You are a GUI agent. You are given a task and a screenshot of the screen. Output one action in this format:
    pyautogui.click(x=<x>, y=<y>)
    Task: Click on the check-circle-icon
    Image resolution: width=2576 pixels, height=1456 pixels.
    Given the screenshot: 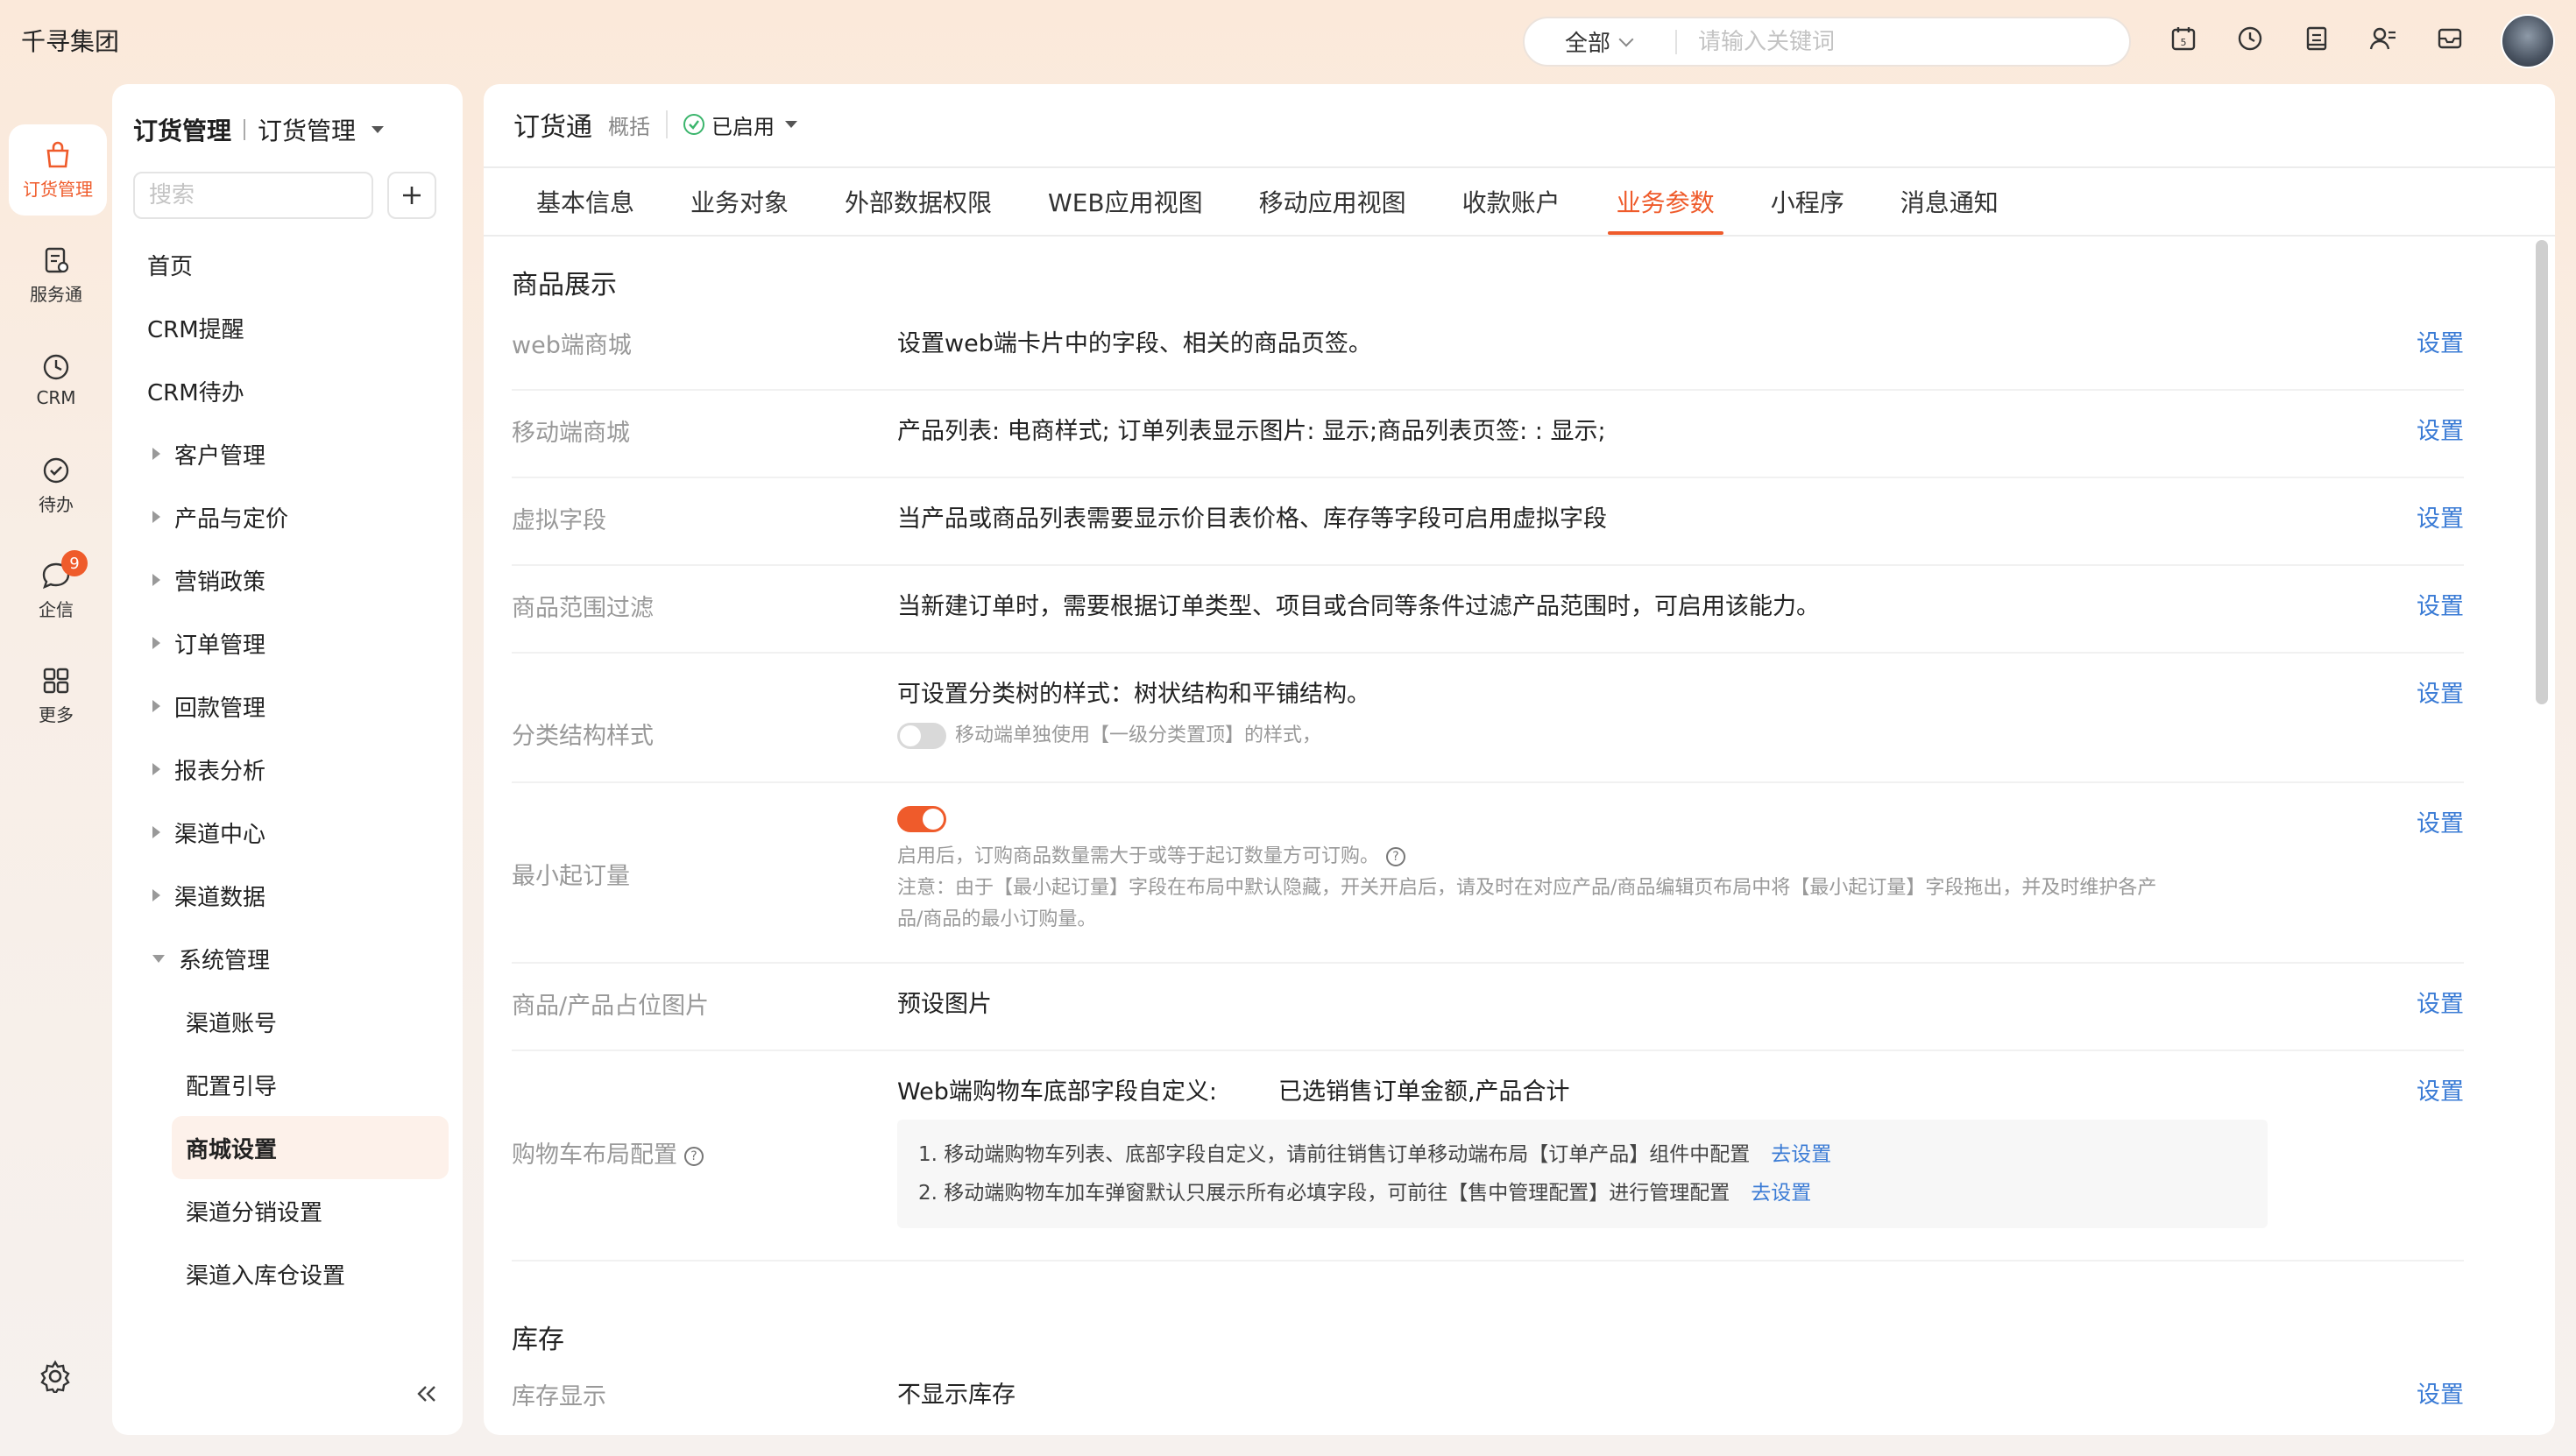 What is the action you would take?
    pyautogui.click(x=56, y=470)
    